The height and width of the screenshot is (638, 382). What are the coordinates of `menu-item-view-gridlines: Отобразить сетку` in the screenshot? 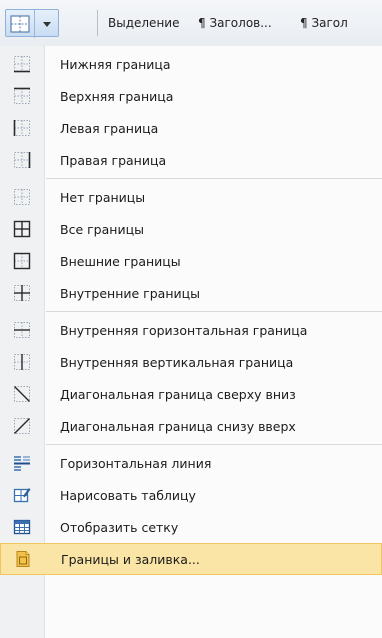 It's located at (191, 527).